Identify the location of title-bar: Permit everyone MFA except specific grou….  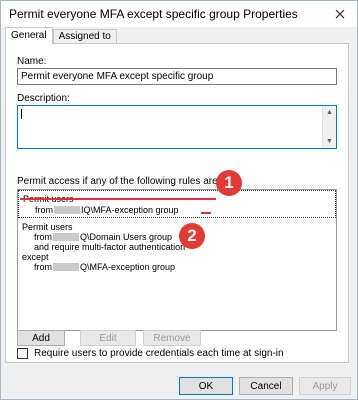
(179, 14).